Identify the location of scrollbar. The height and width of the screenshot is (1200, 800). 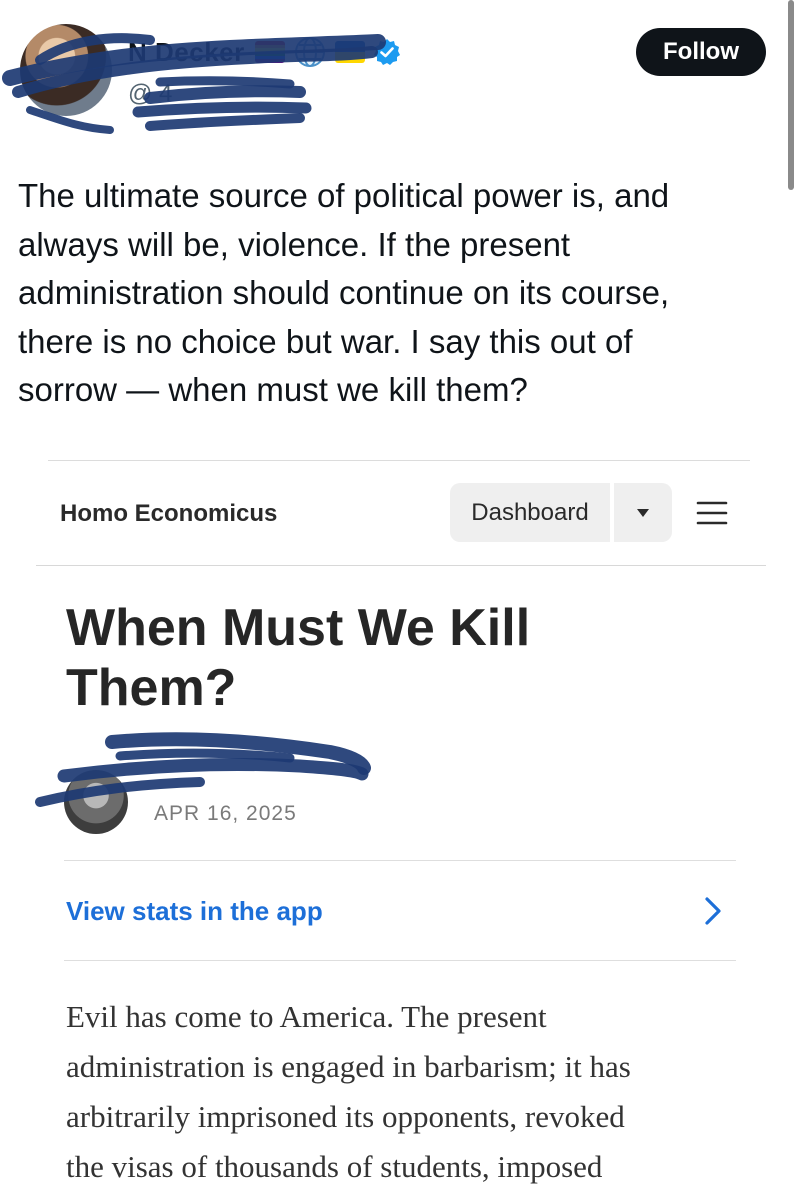
(791, 95).